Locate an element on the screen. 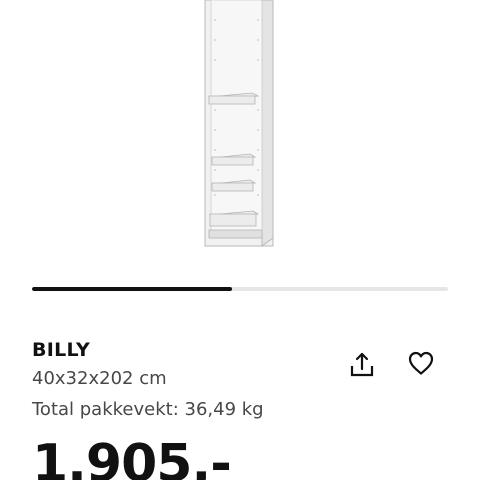  image-carousel-progress is located at coordinates (240, 289).